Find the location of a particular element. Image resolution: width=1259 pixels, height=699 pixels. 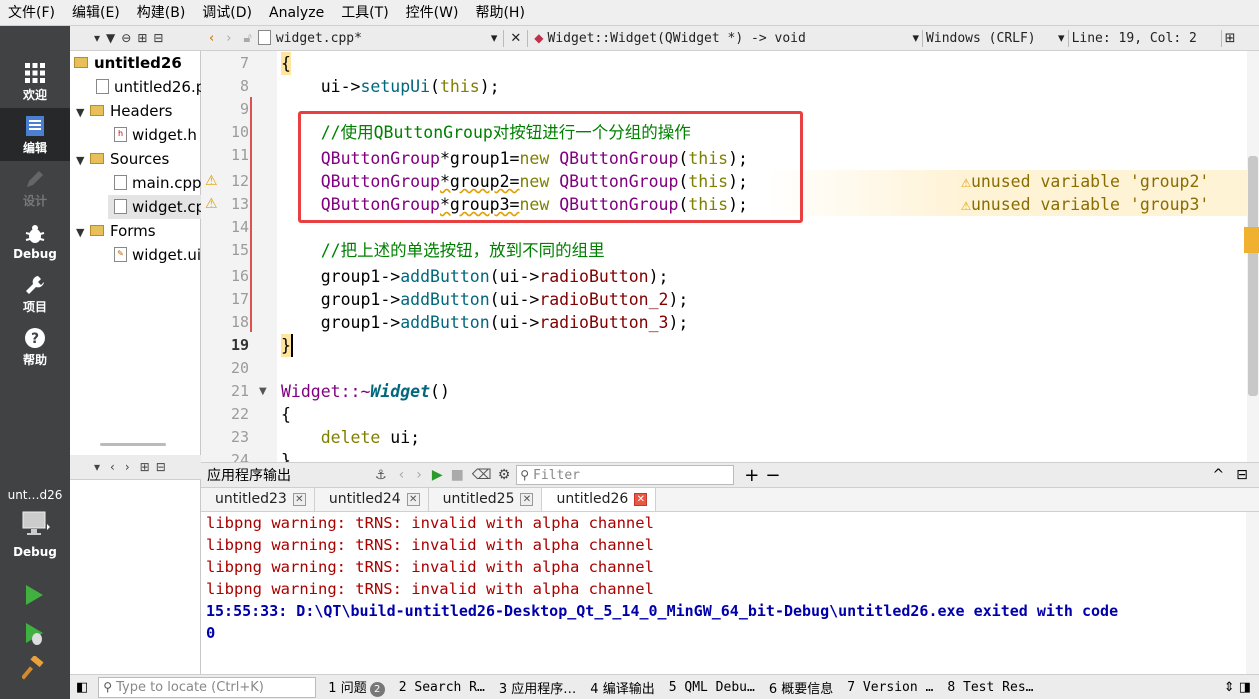

menu-build: 构建(B) is located at coordinates (162, 13).